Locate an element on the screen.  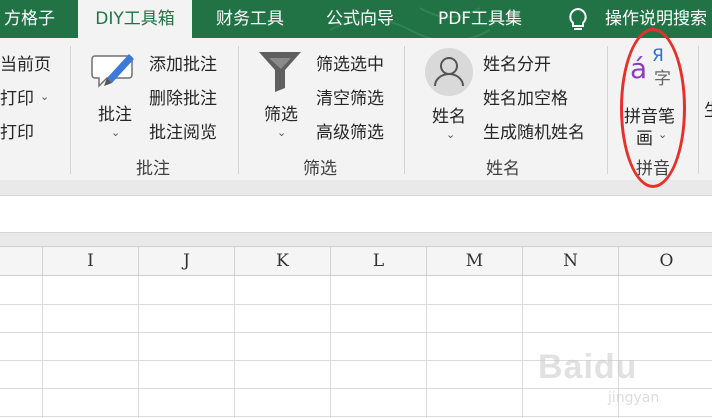
tab-diy-toolbox: DIY工具箱 is located at coordinates (135, 19).